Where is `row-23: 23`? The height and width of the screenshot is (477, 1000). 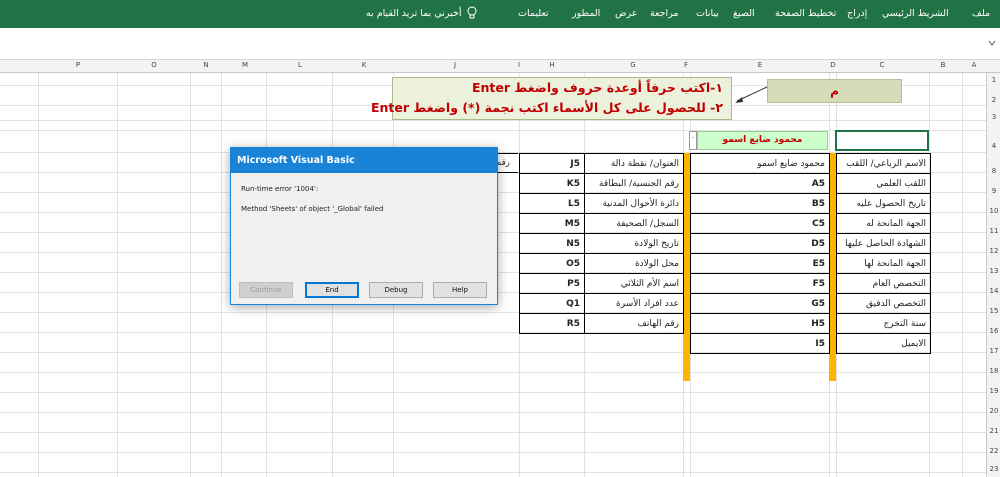
row-23: 23 is located at coordinates (993, 469).